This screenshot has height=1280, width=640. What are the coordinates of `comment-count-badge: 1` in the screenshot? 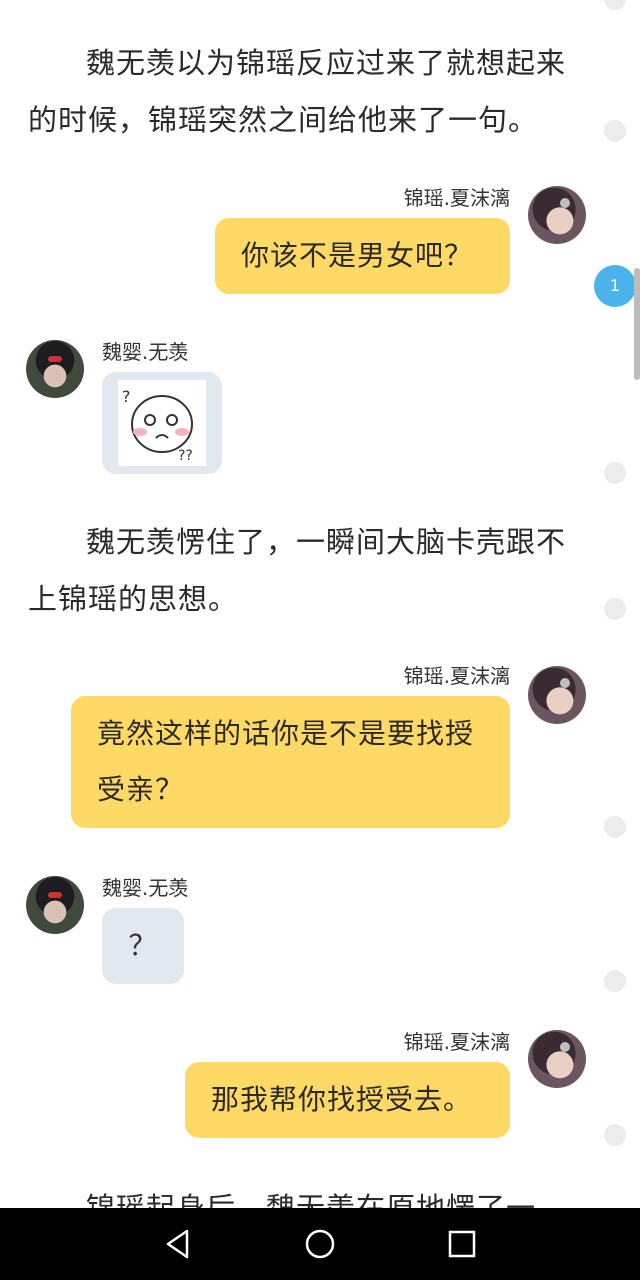 It's located at (615, 286).